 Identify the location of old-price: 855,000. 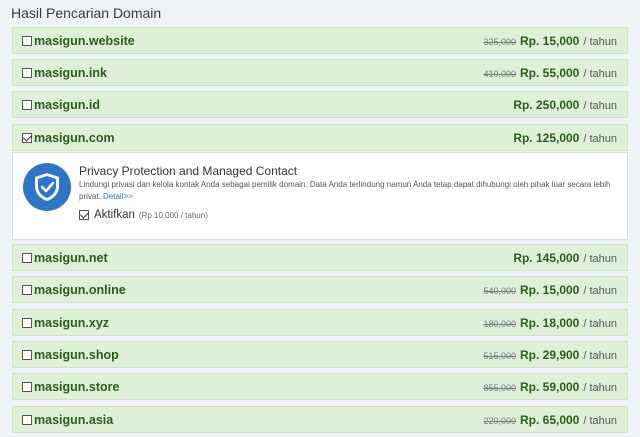
(499, 387).